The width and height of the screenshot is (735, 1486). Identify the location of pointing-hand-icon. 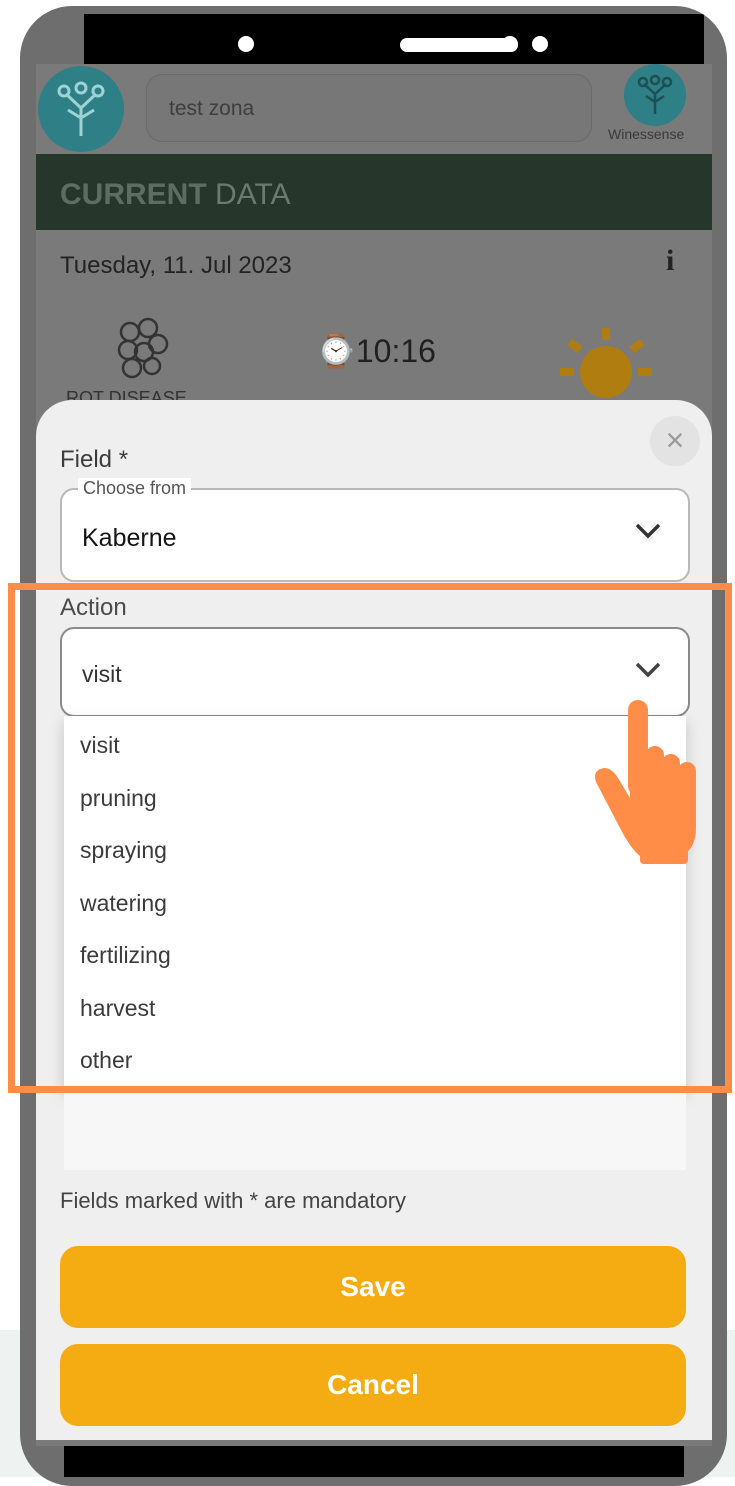
(645, 782).